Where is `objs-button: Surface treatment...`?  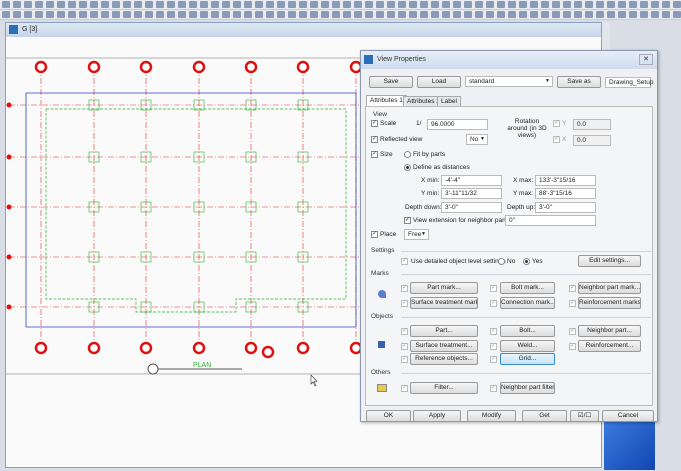 objs-button: Surface treatment... is located at coordinates (444, 346).